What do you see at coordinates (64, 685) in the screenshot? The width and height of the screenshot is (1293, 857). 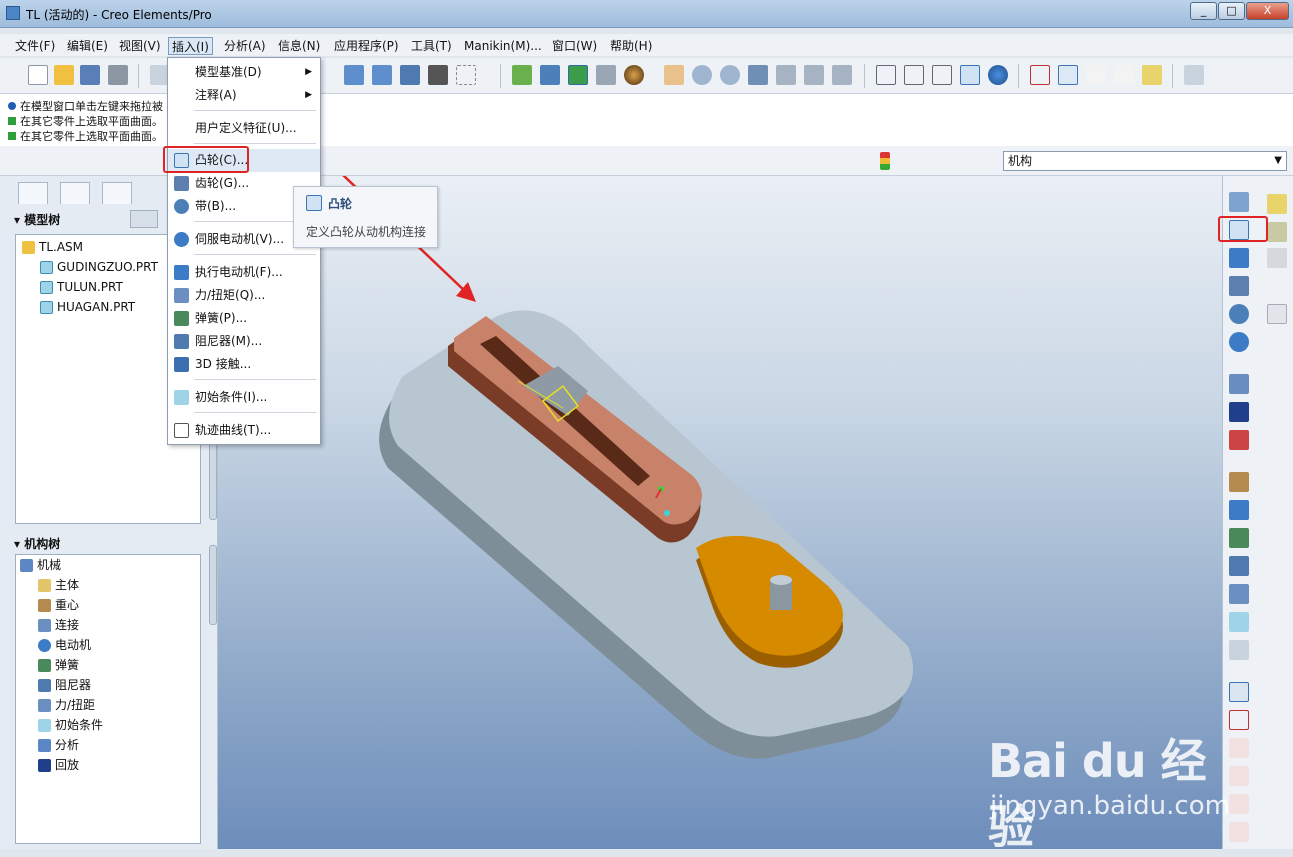 I see `tree-item: 阻尼器` at bounding box center [64, 685].